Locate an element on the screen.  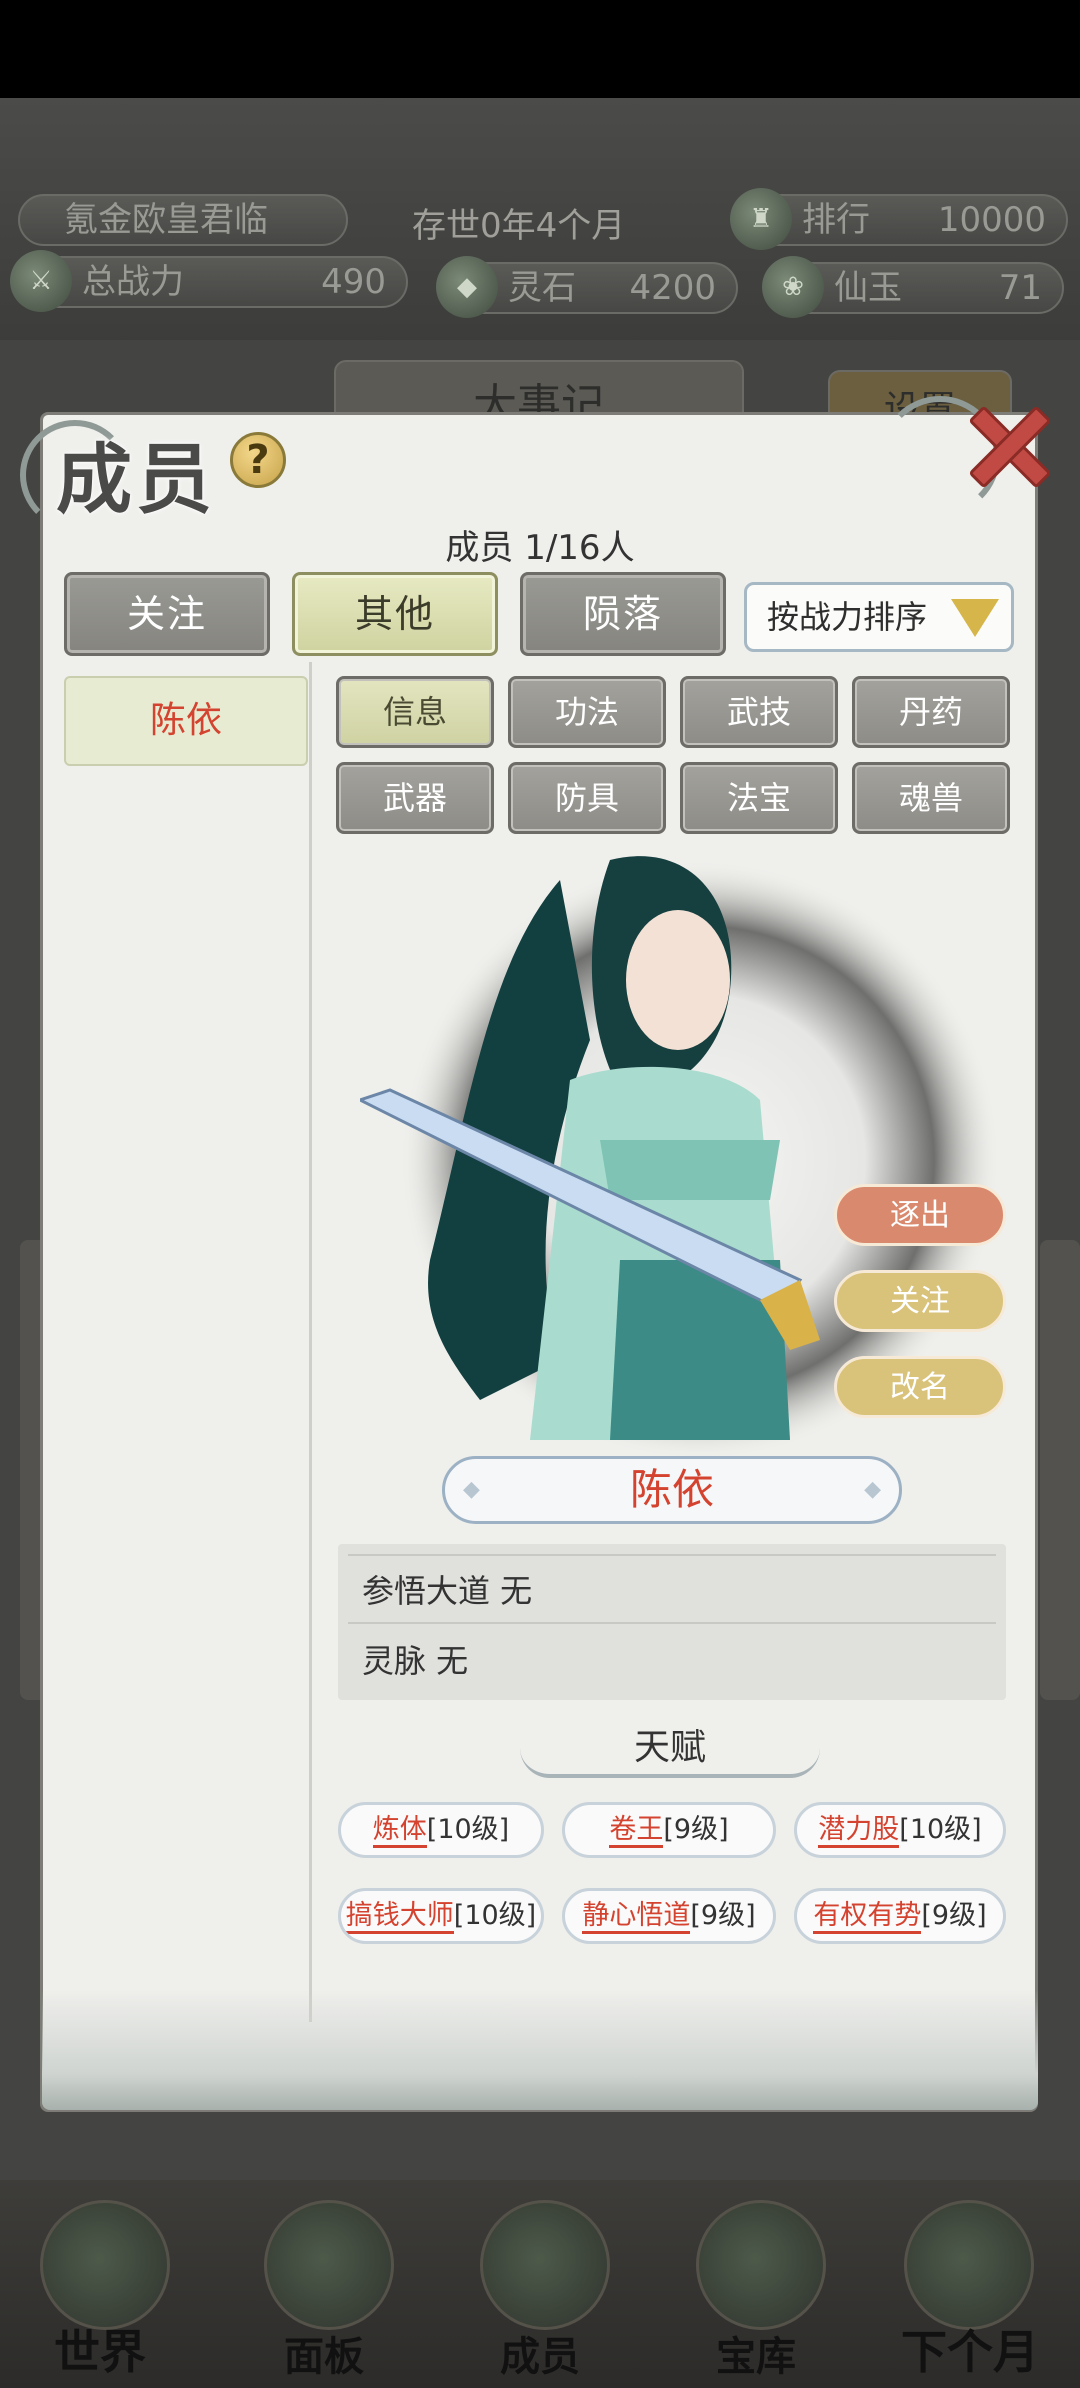
subtab-artifact: 法宝 is located at coordinates (759, 798).